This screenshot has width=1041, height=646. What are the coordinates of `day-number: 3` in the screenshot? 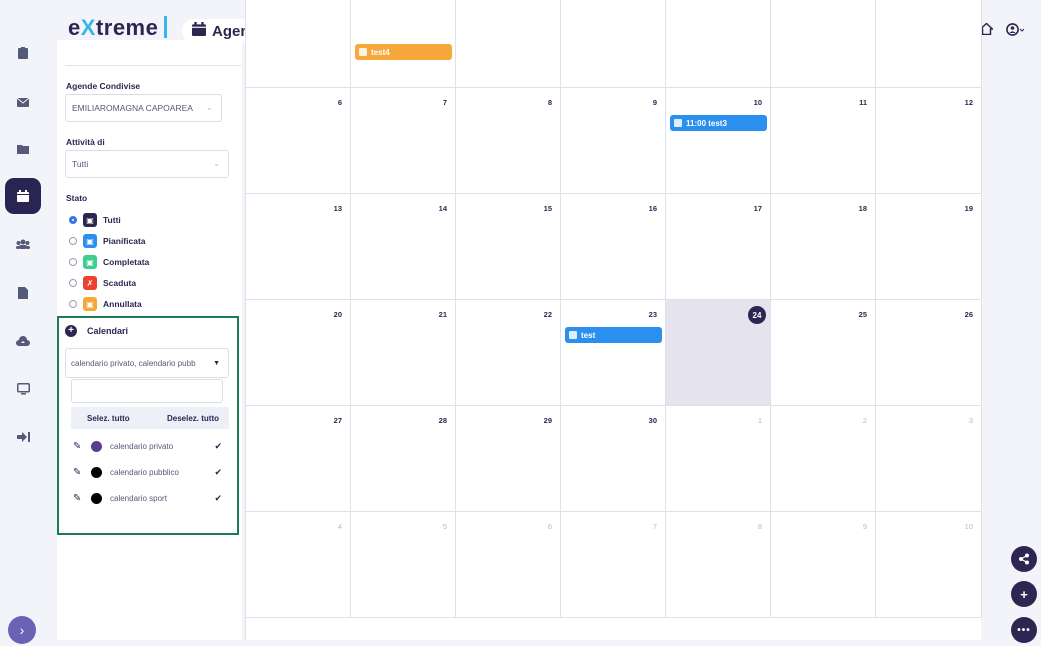 It's located at (970, 420).